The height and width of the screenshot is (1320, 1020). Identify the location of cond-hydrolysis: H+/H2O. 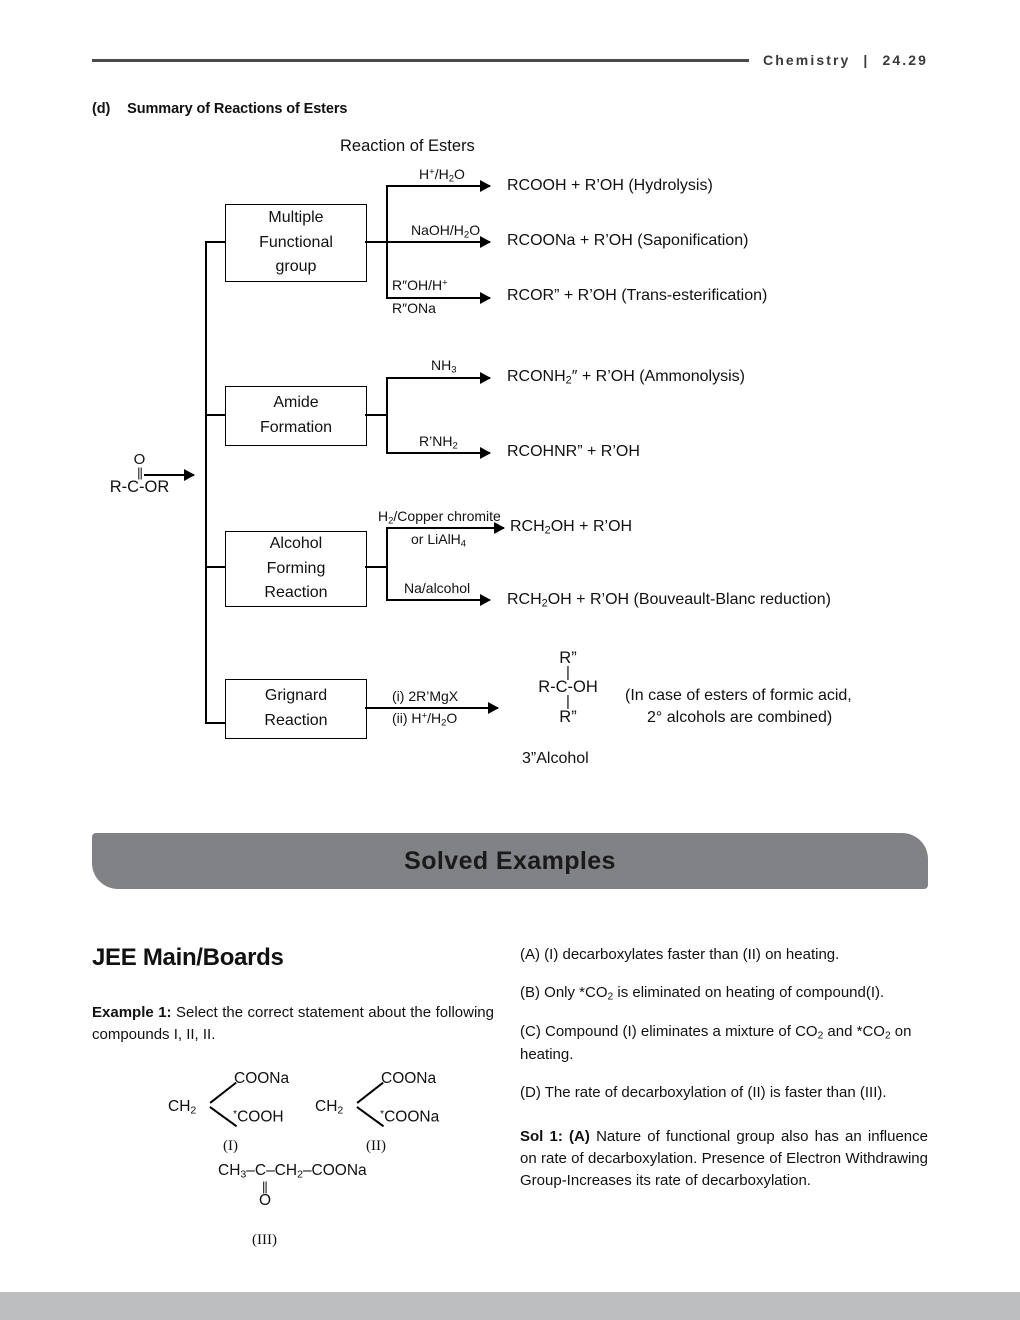
(442, 175).